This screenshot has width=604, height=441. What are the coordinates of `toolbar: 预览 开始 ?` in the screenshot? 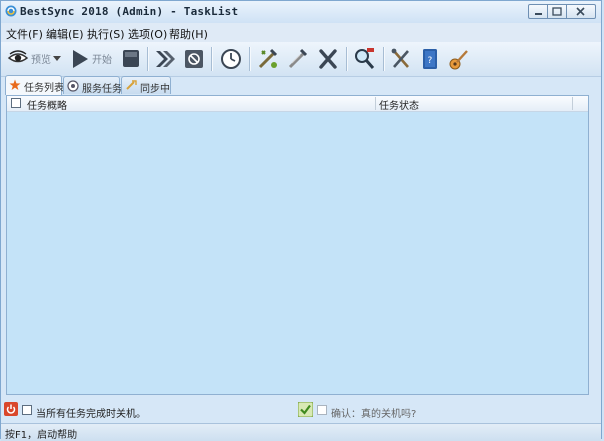 It's located at (301, 59).